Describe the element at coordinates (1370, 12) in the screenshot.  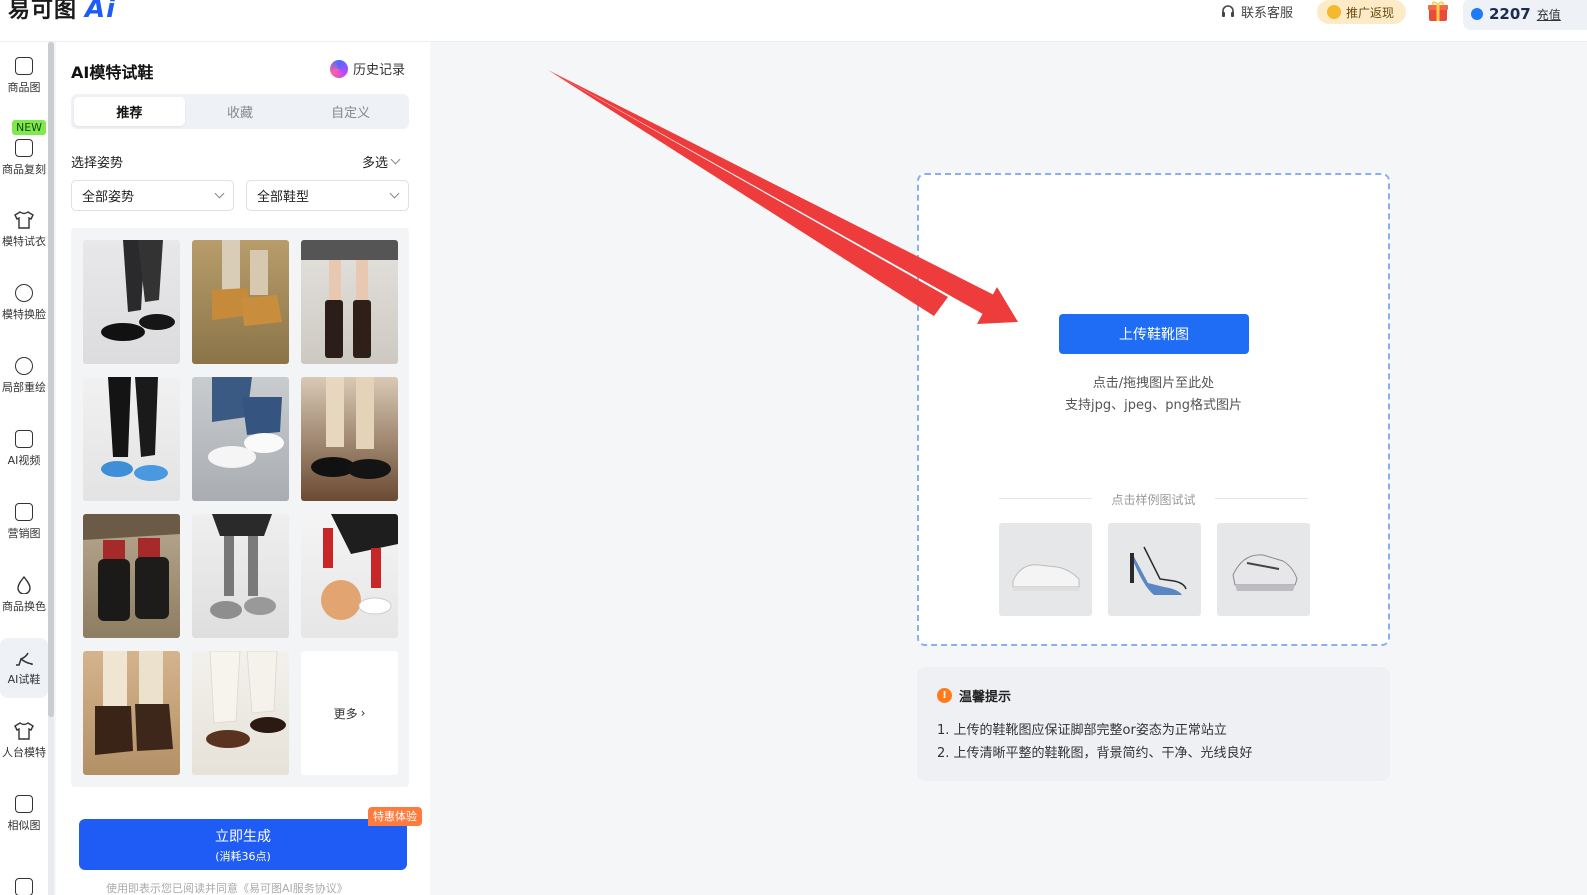
I see `promo-label: 推广返现` at that location.